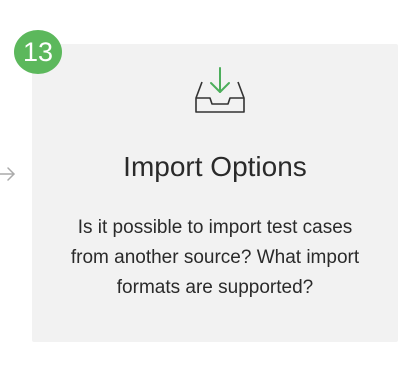 The image size is (413, 370). Describe the element at coordinates (220, 90) in the screenshot. I see `inbox-download-icon` at that location.